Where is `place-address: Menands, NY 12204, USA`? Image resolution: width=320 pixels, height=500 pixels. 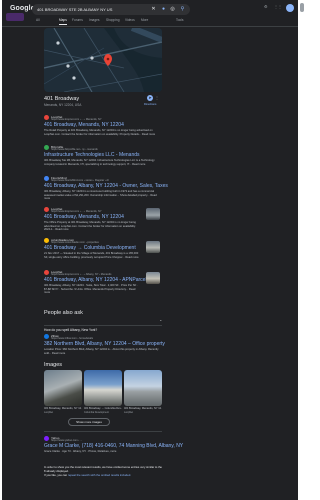 place-address: Menands, NY 12204, USA is located at coordinates (63, 105).